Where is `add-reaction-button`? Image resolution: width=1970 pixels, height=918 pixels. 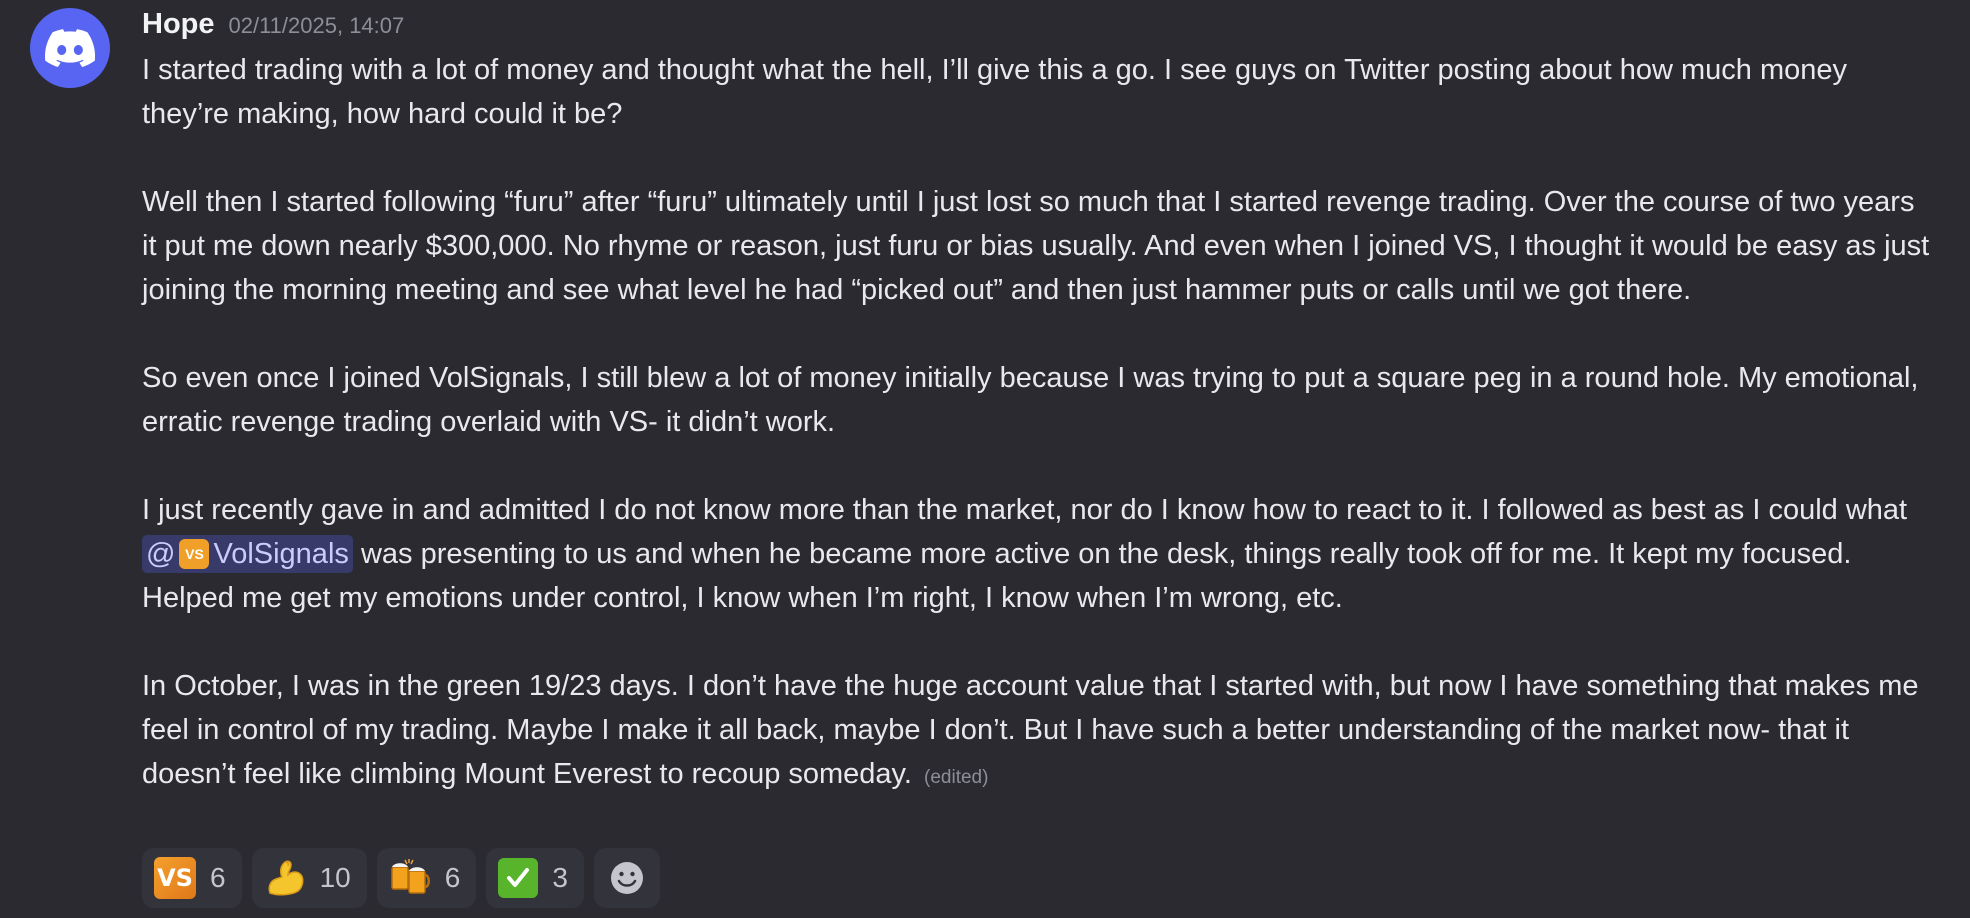
add-reaction-button is located at coordinates (626, 878).